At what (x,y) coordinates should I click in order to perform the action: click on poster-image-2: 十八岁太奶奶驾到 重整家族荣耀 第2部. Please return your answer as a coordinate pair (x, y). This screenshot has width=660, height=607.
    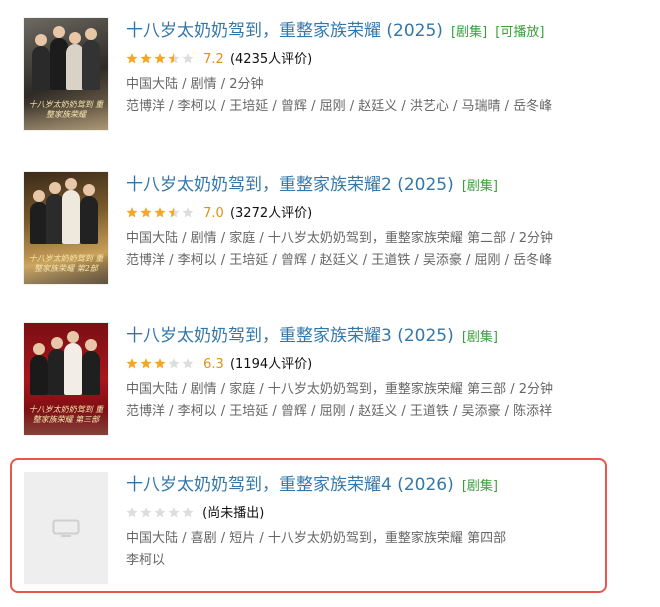
    Looking at the image, I should click on (66, 228).